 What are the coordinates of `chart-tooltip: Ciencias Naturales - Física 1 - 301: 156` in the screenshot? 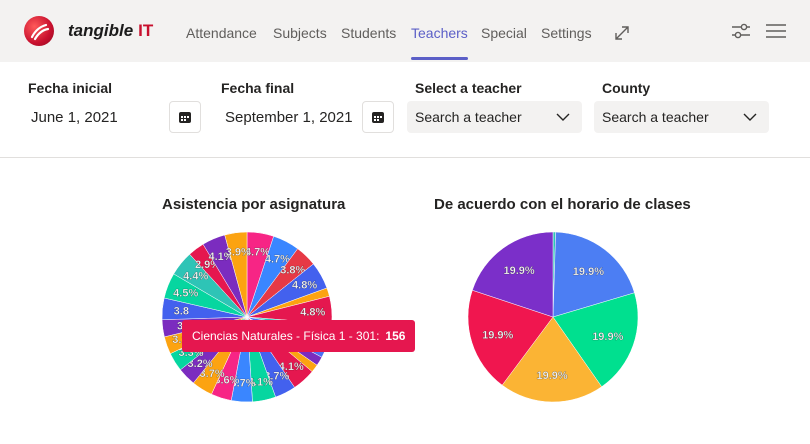 It's located at (299, 336).